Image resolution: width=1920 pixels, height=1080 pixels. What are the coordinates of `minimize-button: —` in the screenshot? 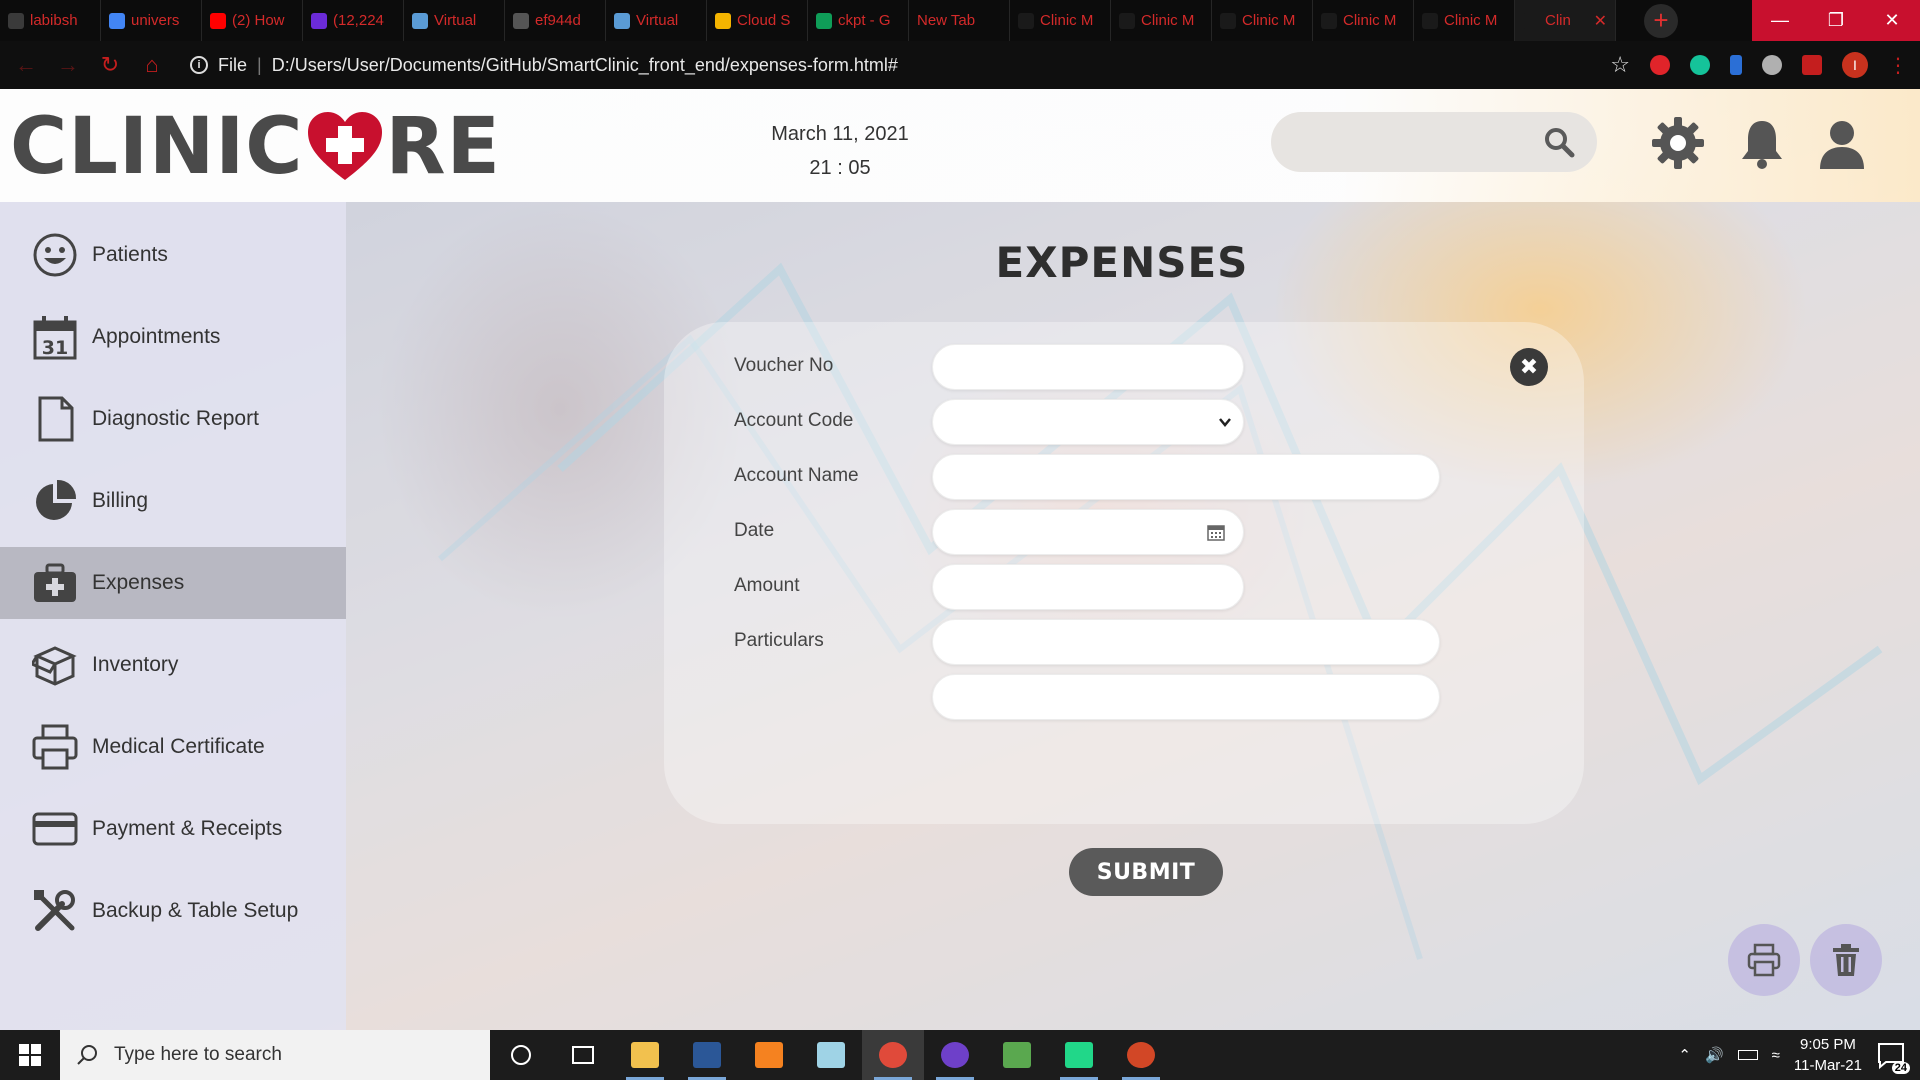 It's located at (1780, 20).